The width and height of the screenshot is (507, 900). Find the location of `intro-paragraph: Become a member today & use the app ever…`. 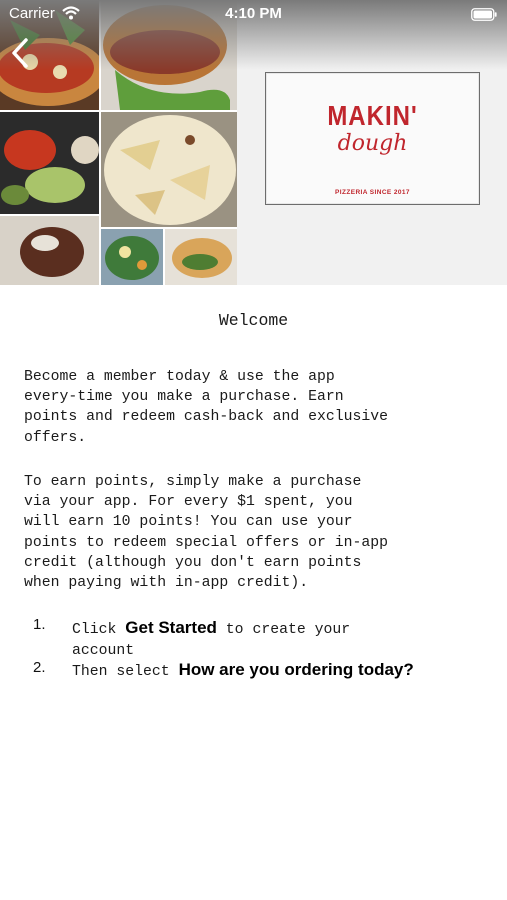

intro-paragraph: Become a member today & use the app ever… is located at coordinates (206, 407).